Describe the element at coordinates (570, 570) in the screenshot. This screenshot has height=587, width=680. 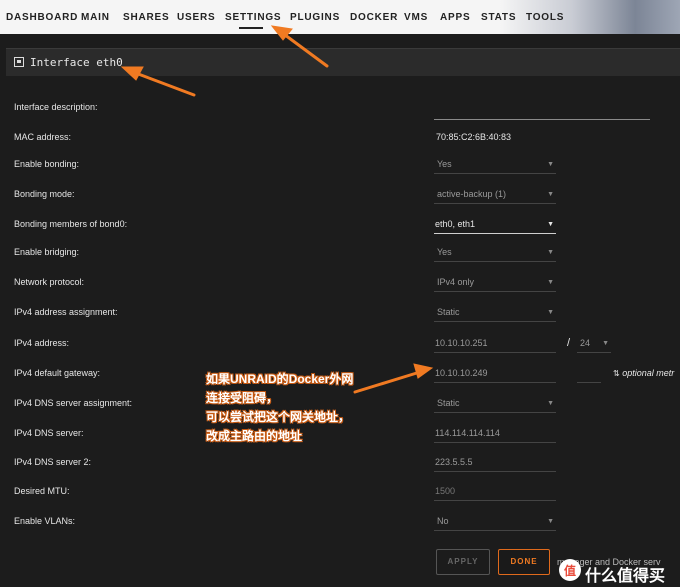
I see `watermark-badge-icon` at that location.